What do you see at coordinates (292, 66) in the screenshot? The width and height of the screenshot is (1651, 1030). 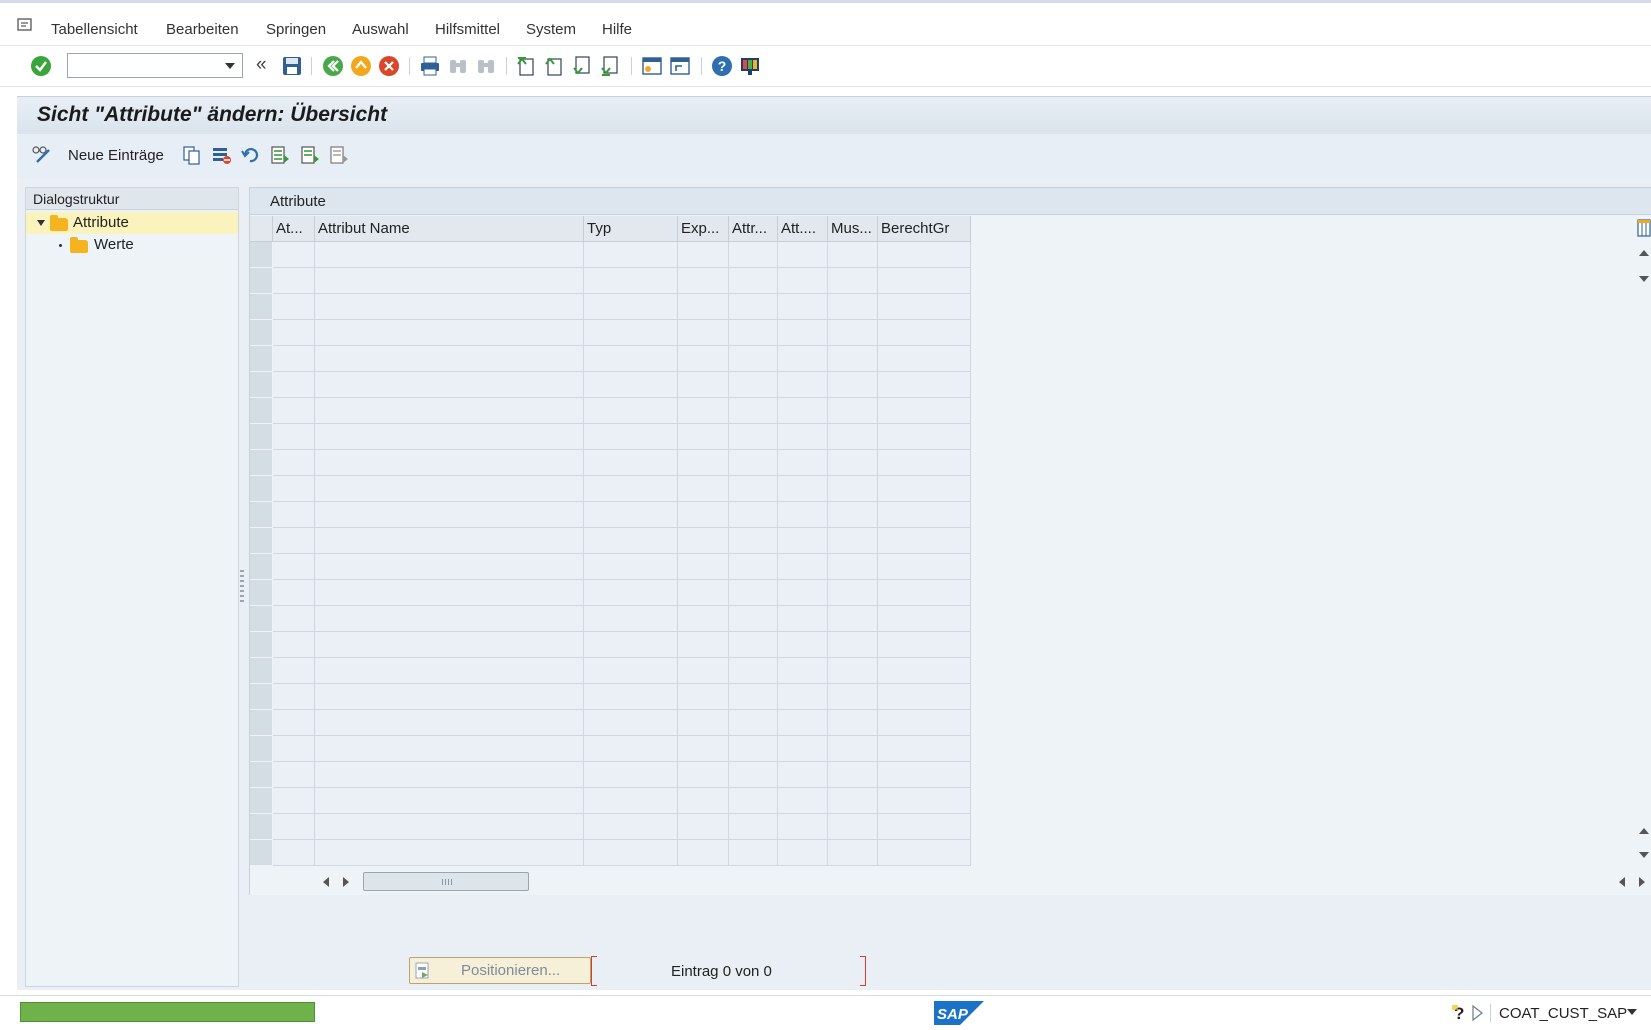 I see `save-icon` at bounding box center [292, 66].